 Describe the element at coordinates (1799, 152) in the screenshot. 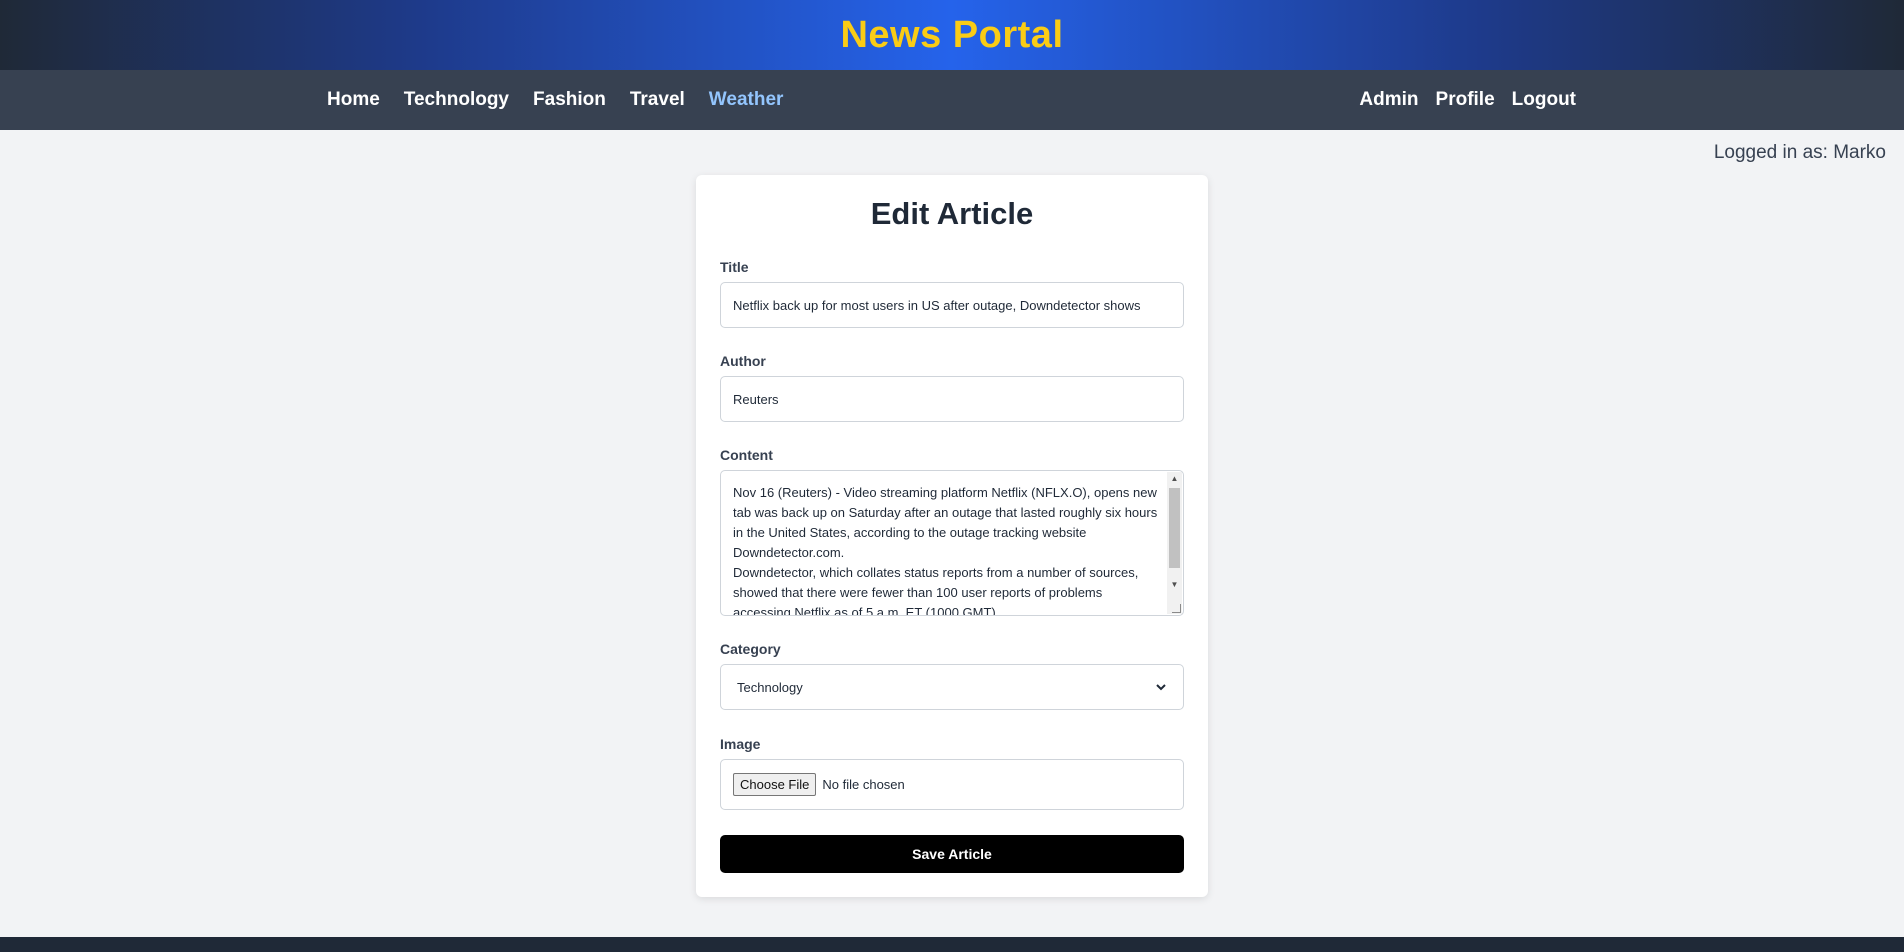

I see `logged-in-status: Logged in as: Marko` at that location.